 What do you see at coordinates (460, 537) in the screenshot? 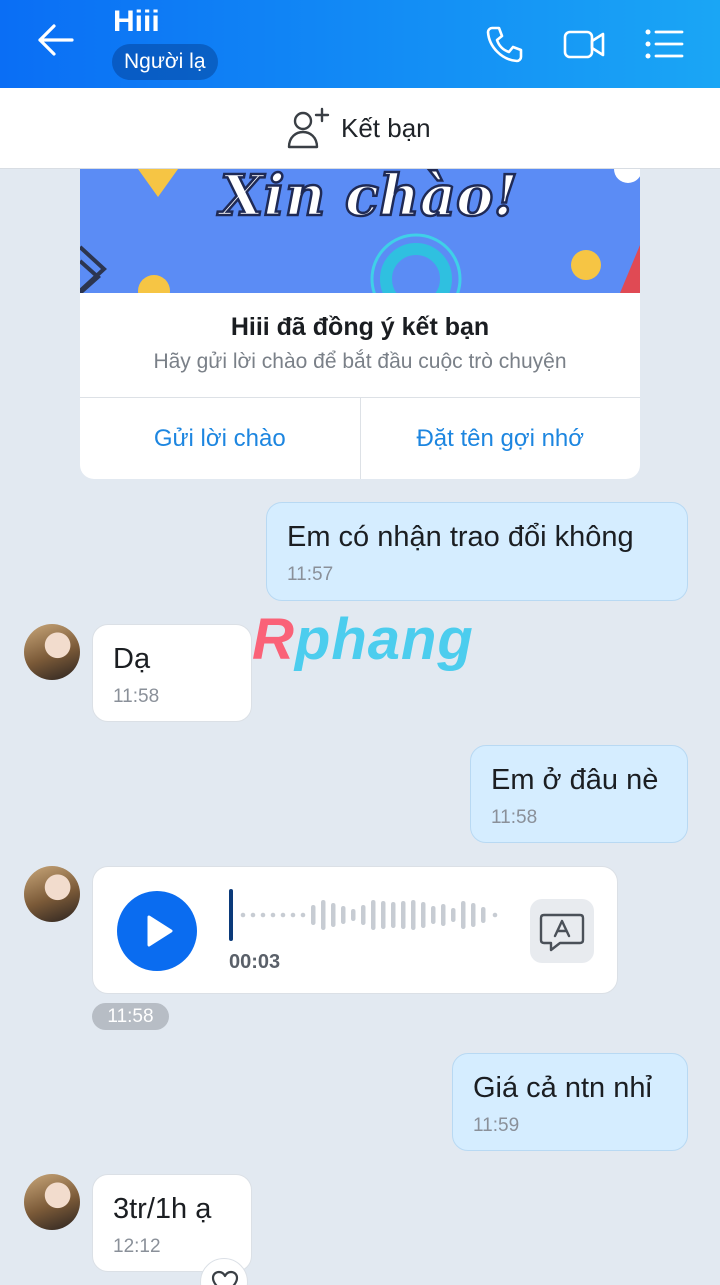
I see `message-text: Em có nhận trao đổi không` at bounding box center [460, 537].